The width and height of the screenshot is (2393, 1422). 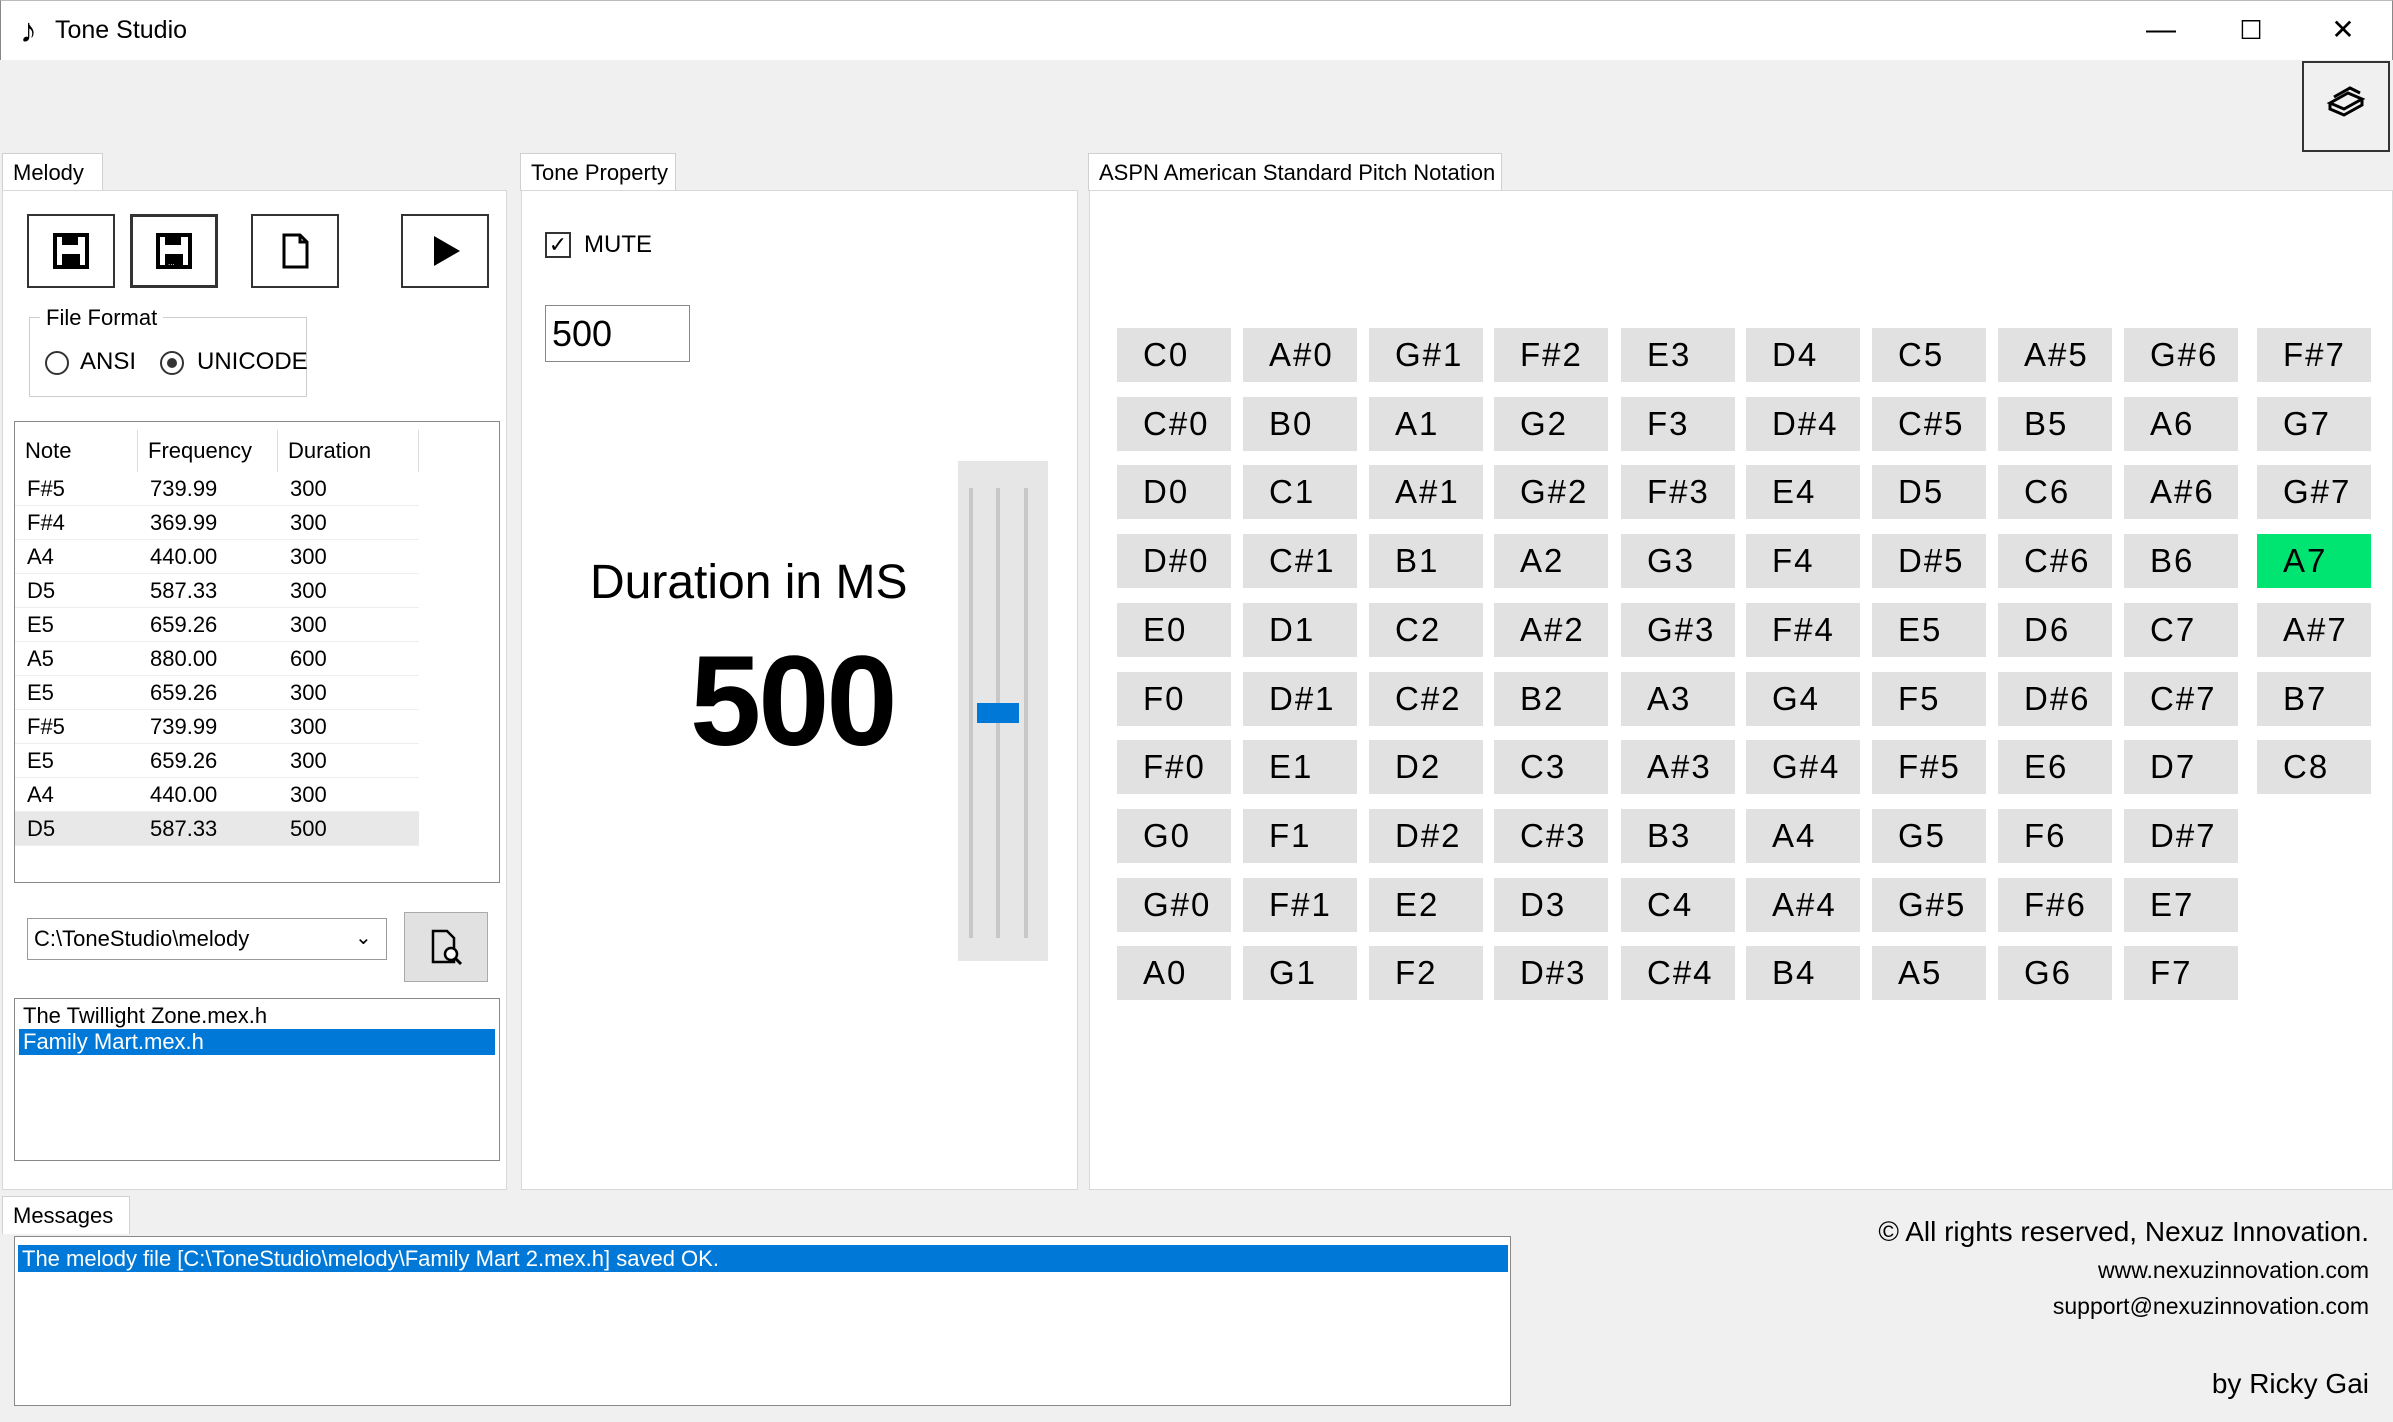 I want to click on note-button: F#5, so click(x=1929, y=767).